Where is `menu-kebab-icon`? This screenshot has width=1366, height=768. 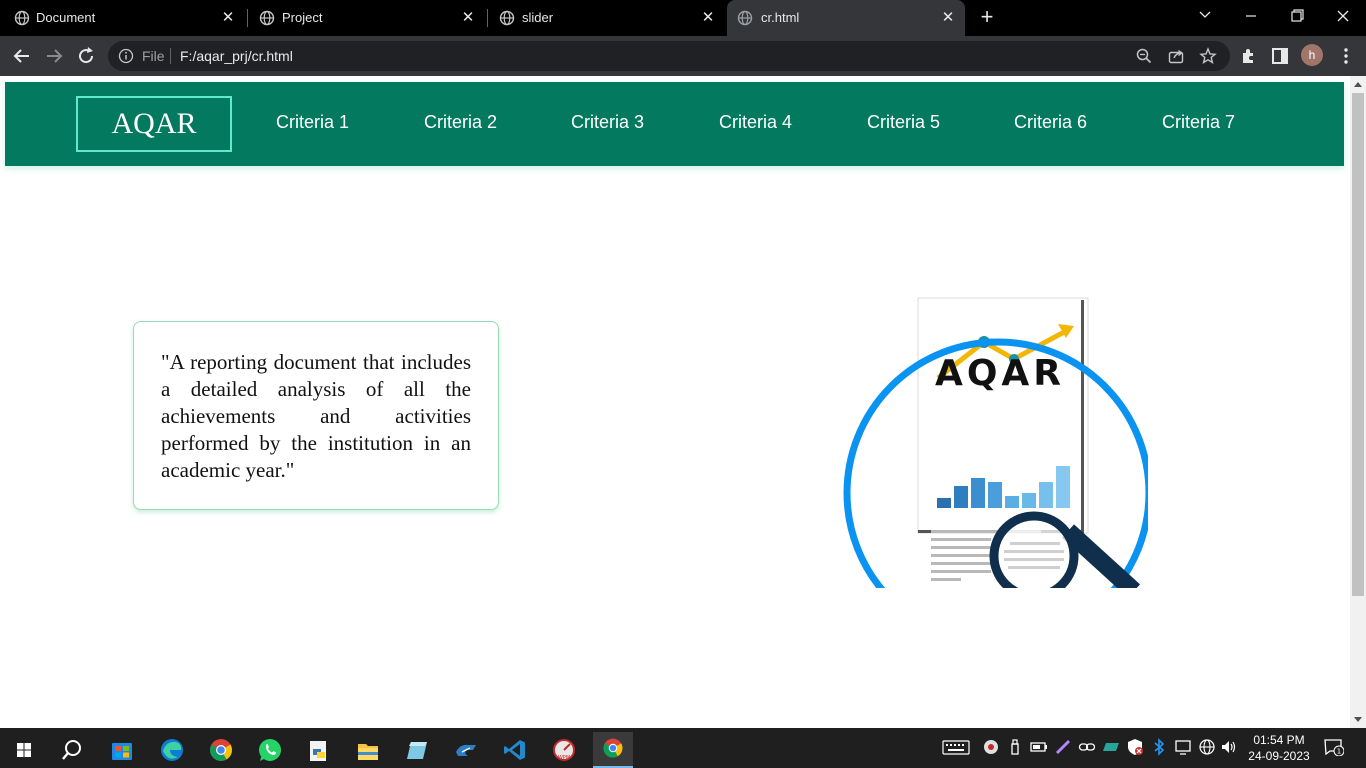 menu-kebab-icon is located at coordinates (1346, 56).